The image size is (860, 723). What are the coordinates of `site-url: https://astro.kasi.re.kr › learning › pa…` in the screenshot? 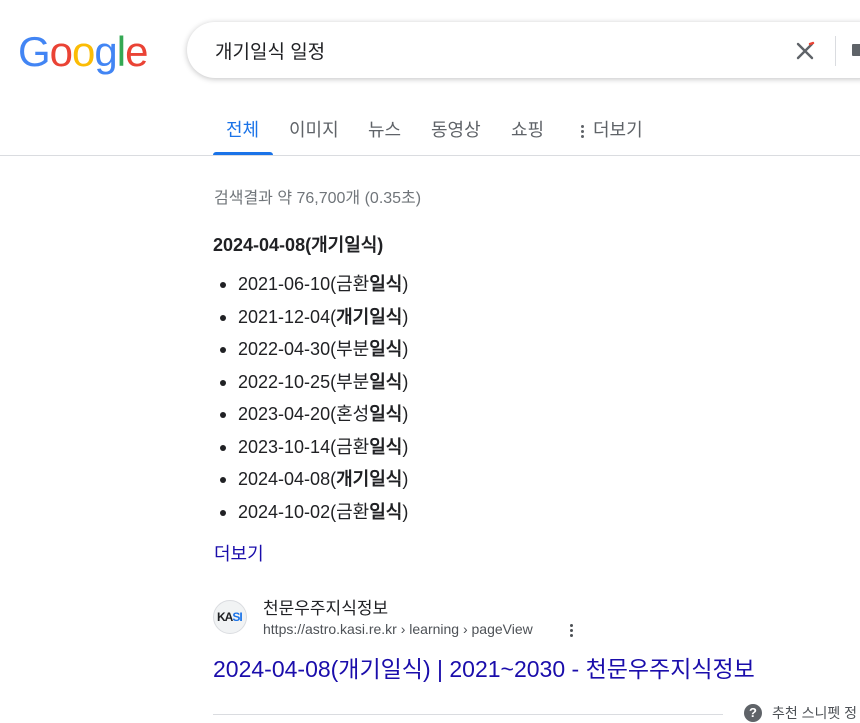 It's located at (398, 629).